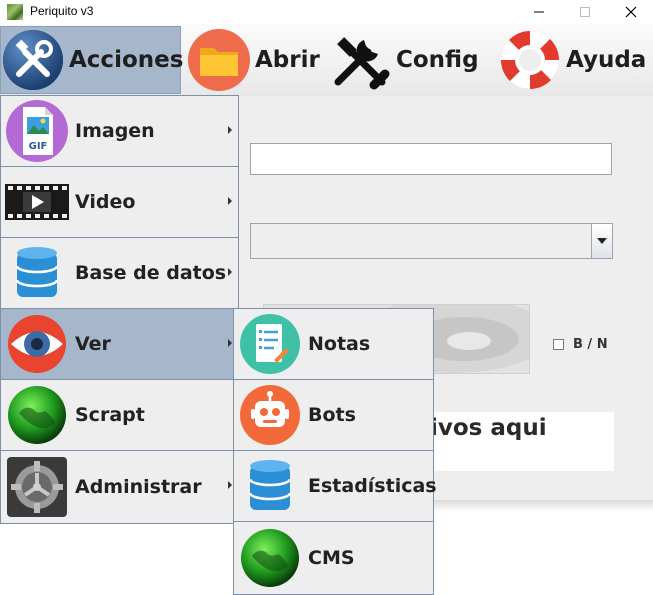 This screenshot has width=653, height=595. What do you see at coordinates (37, 131) in the screenshot?
I see `gif-image-icon: GIF` at bounding box center [37, 131].